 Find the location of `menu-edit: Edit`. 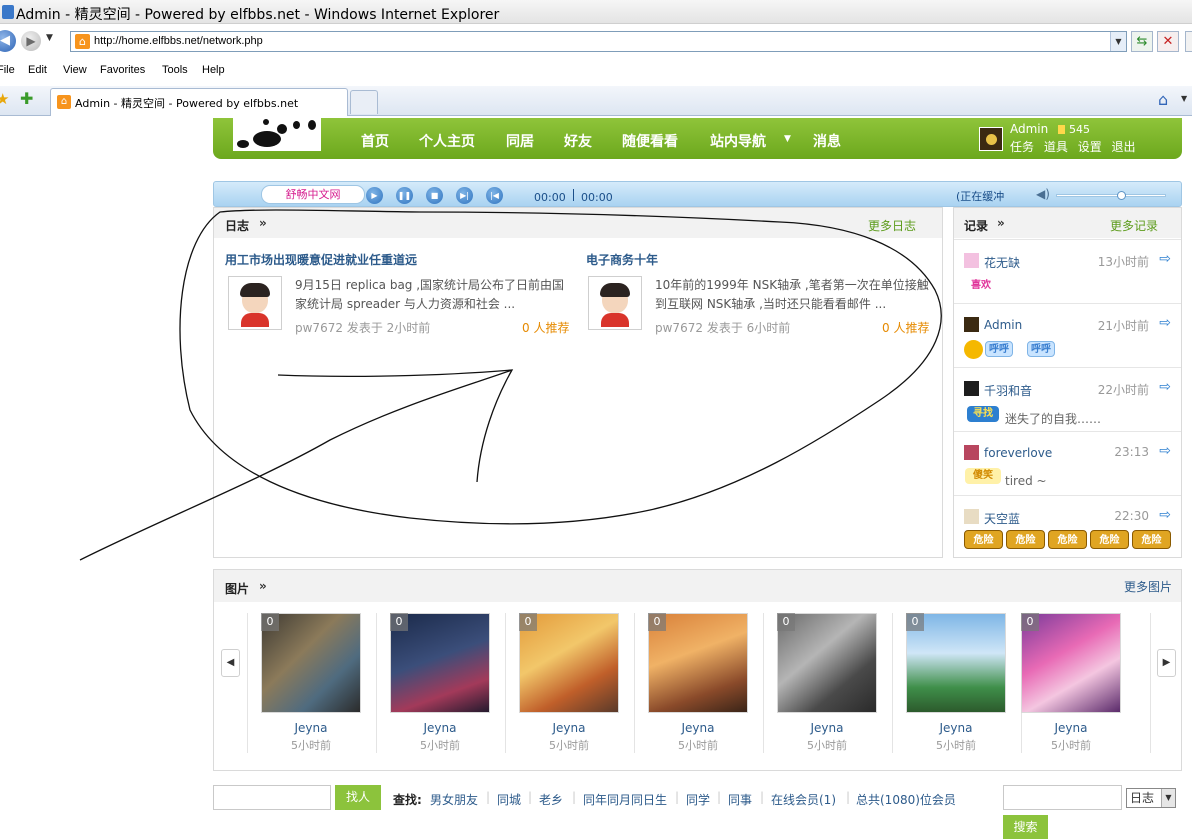

menu-edit: Edit is located at coordinates (37, 70).